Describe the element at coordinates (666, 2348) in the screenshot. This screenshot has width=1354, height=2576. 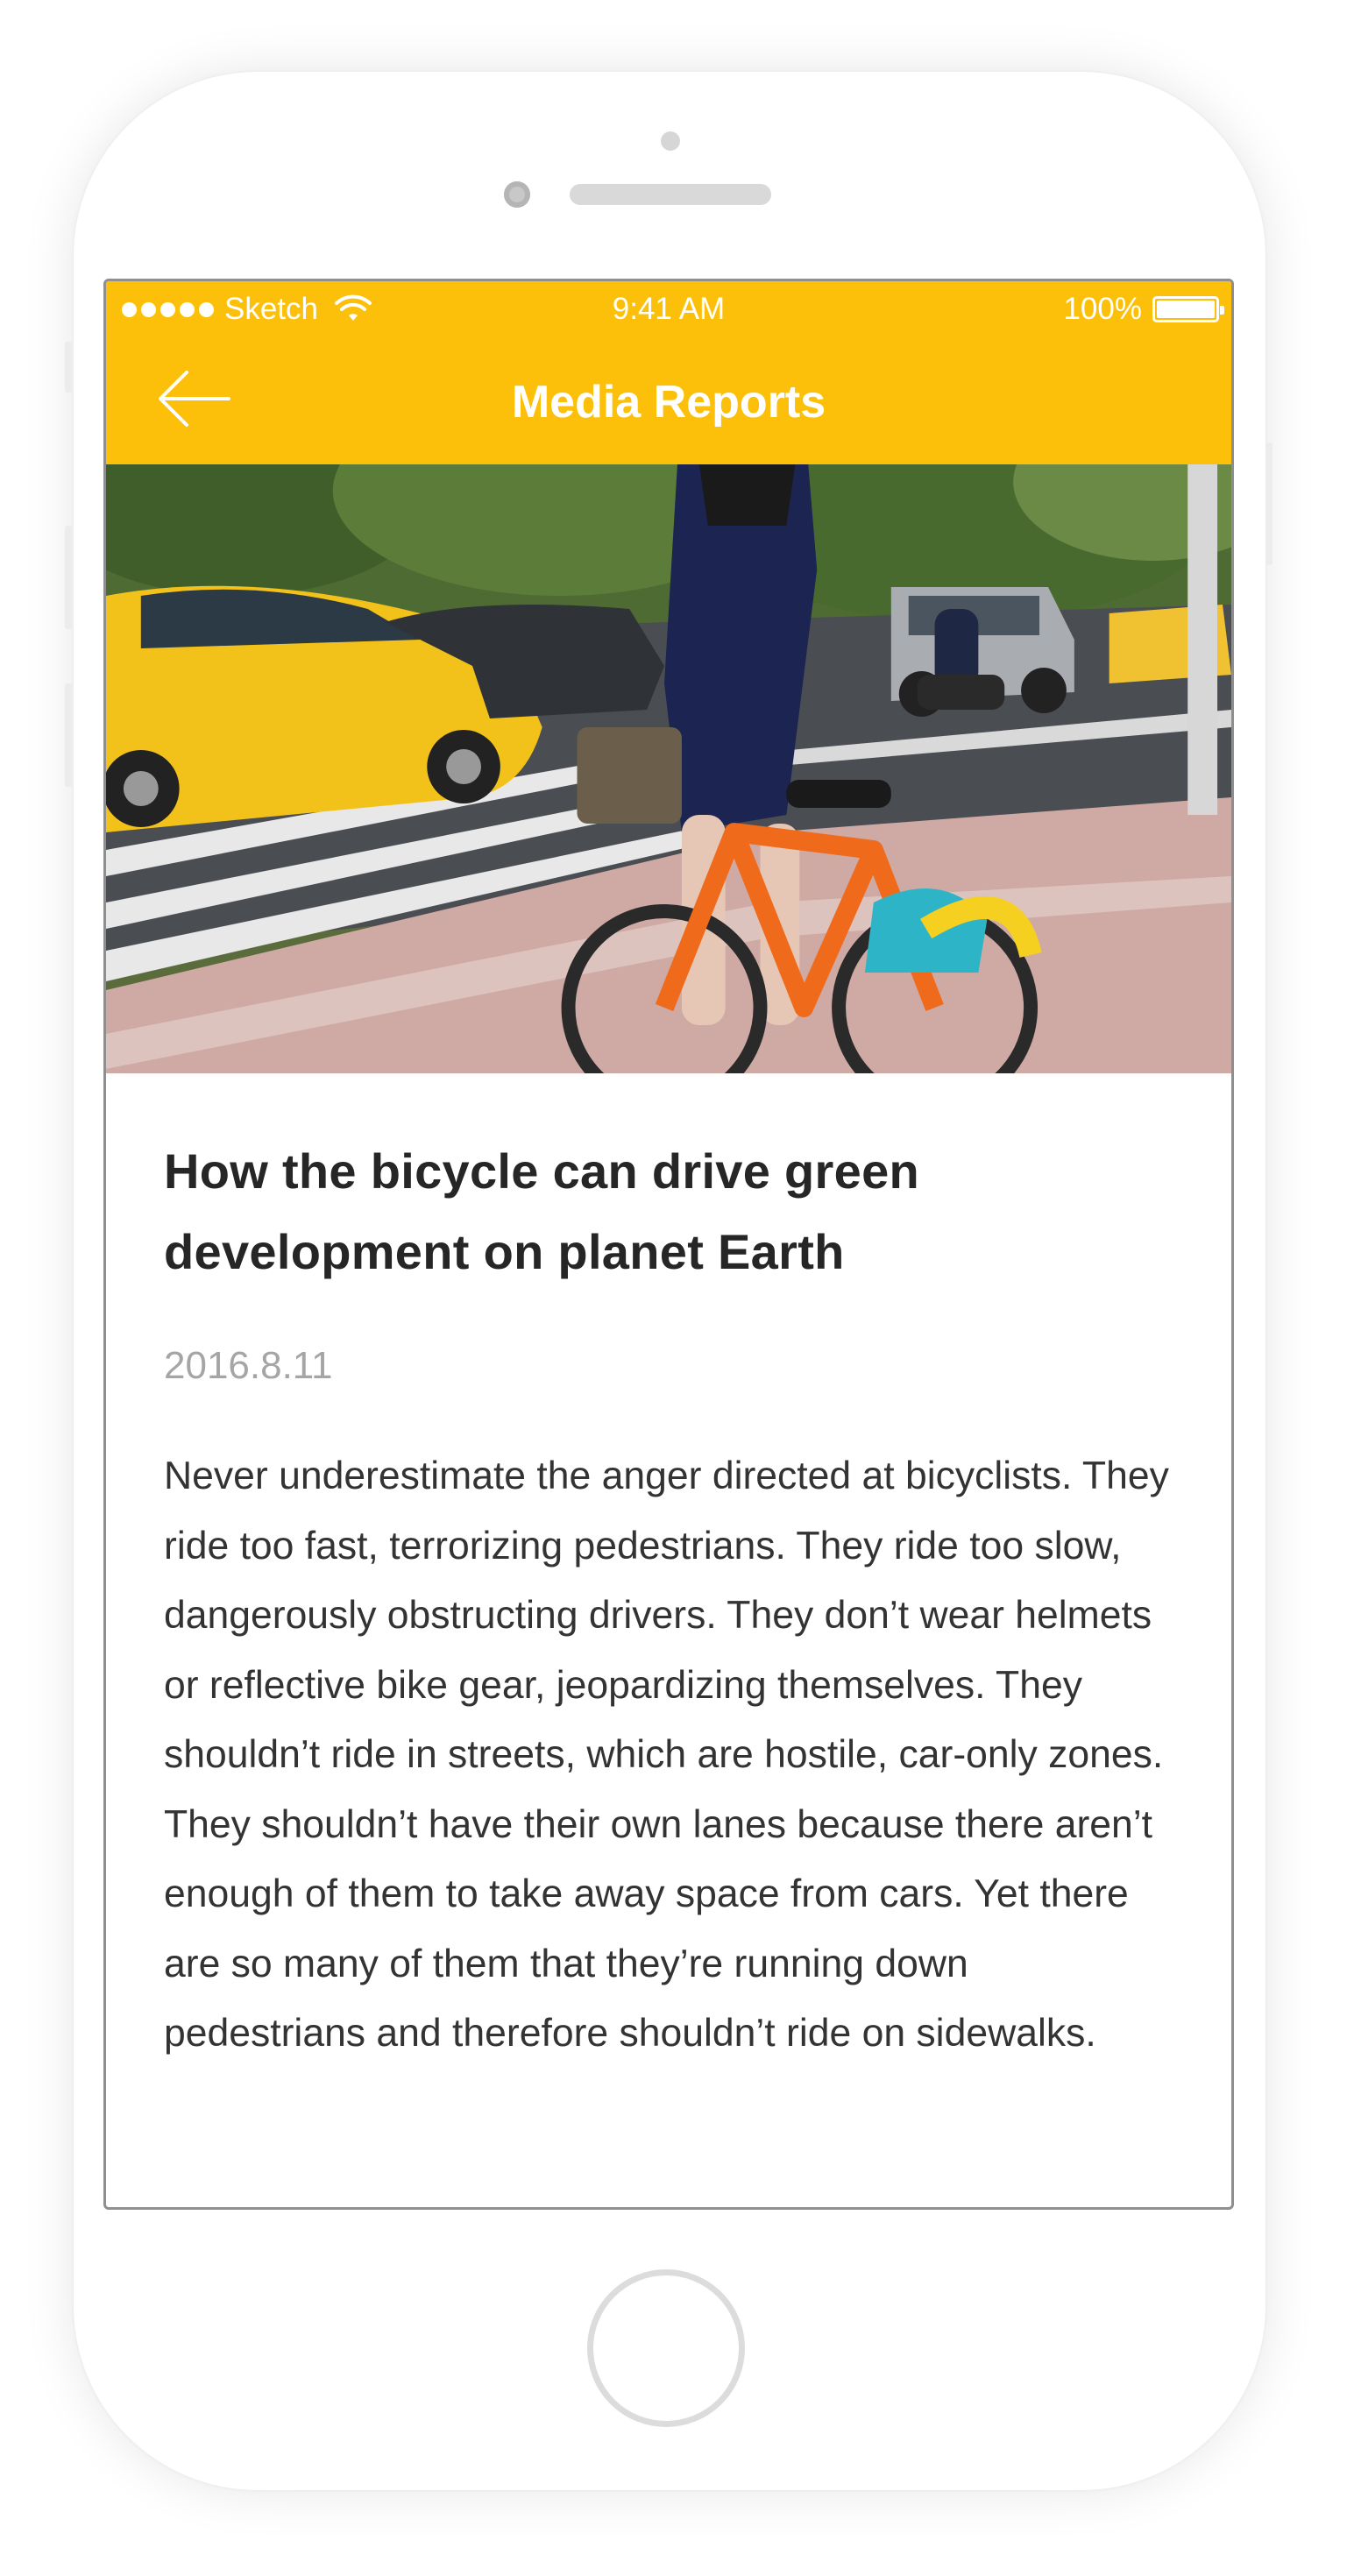
I see `home-button` at that location.